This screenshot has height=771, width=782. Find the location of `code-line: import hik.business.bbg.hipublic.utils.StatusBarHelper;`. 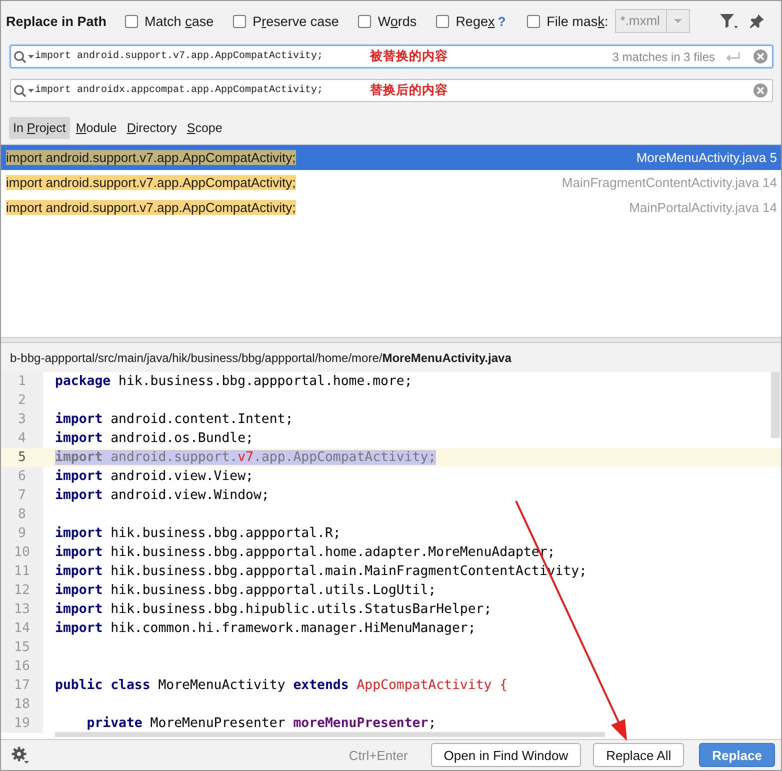

code-line: import hik.business.bbg.hipublic.utils.StatusBarHelper; is located at coordinates (273, 609).